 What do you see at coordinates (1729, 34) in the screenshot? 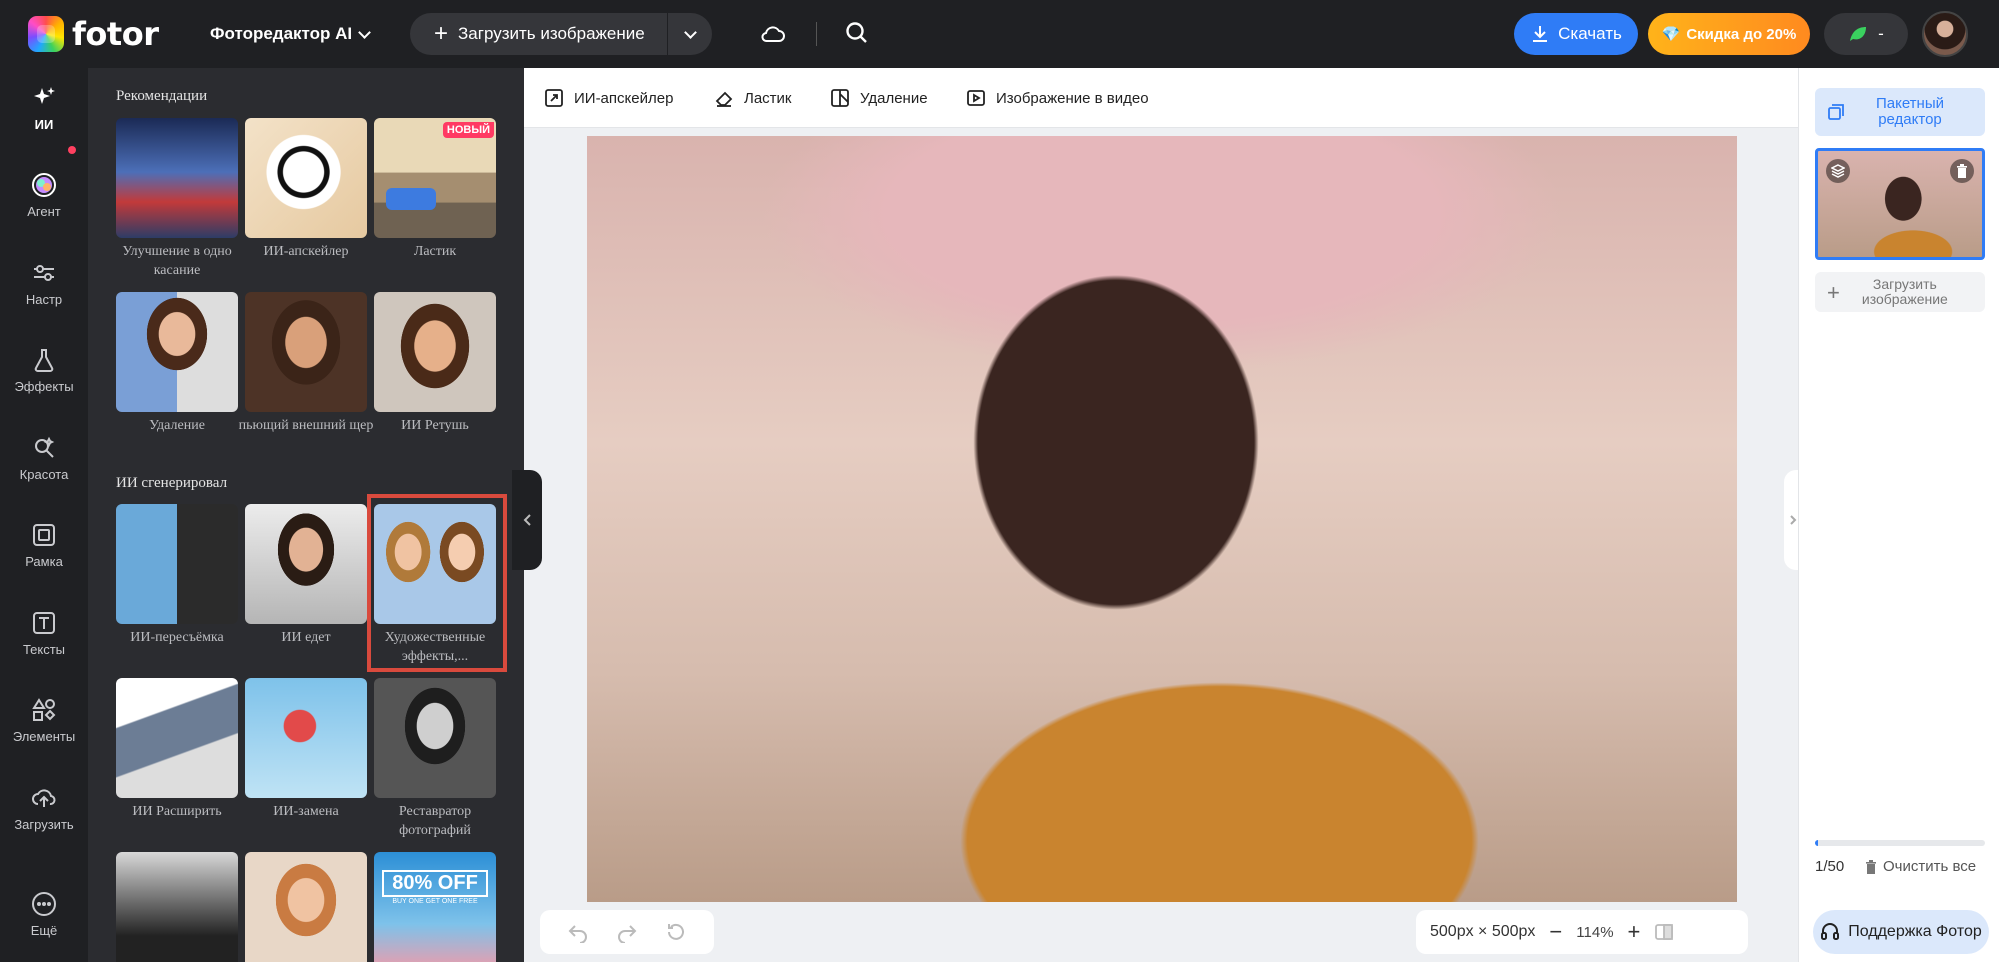
I see `discount-button: 💎 Скидка до 20%` at bounding box center [1729, 34].